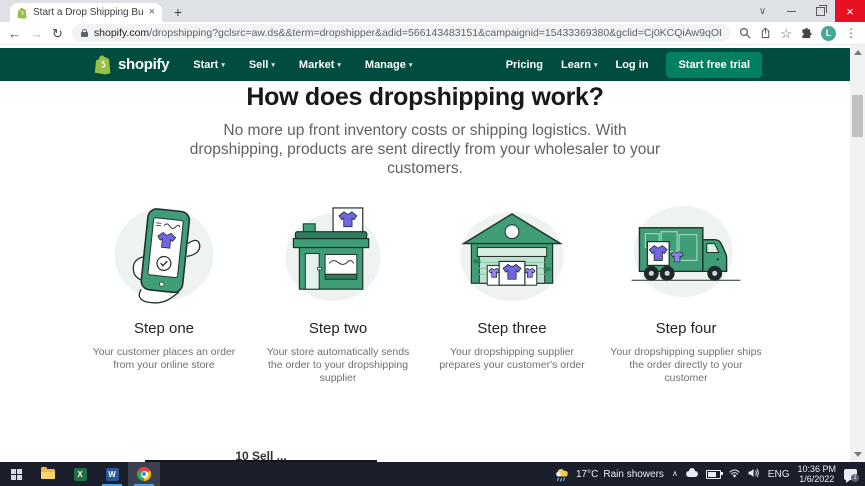  I want to click on scroll-up-arrow-icon, so click(858, 52).